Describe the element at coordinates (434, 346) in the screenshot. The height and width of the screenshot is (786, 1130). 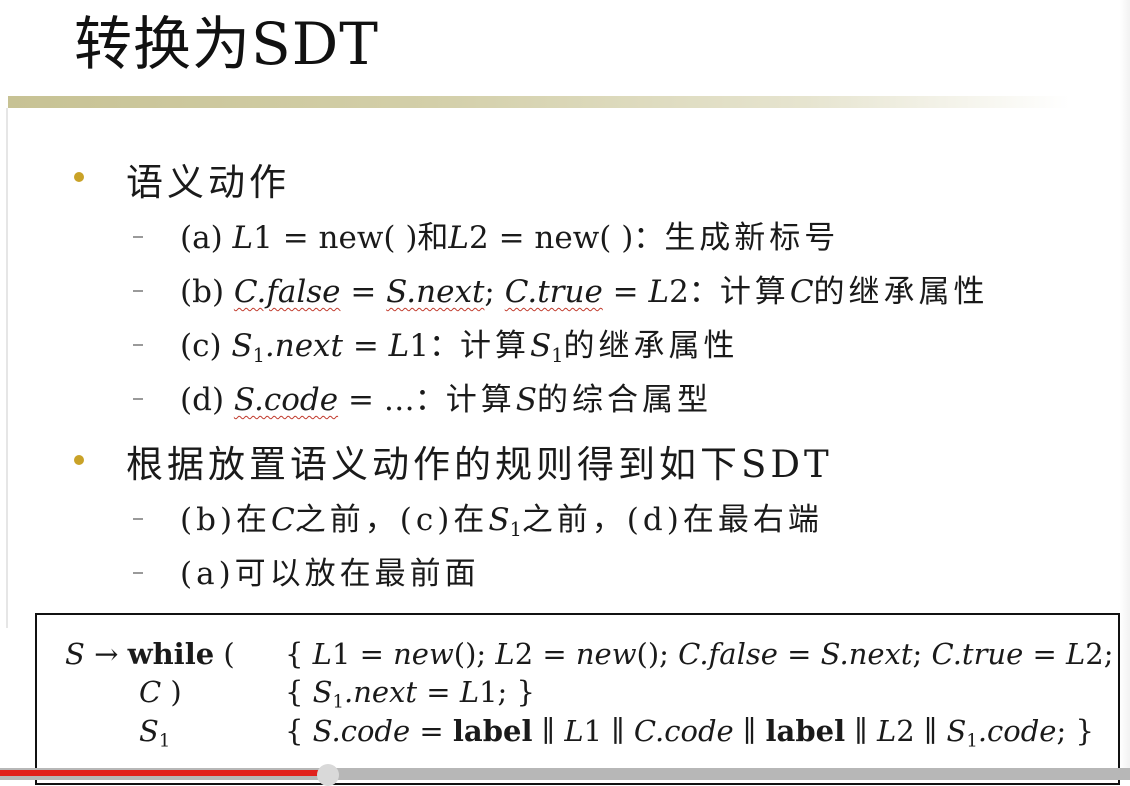
I see `text: 1：` at that location.